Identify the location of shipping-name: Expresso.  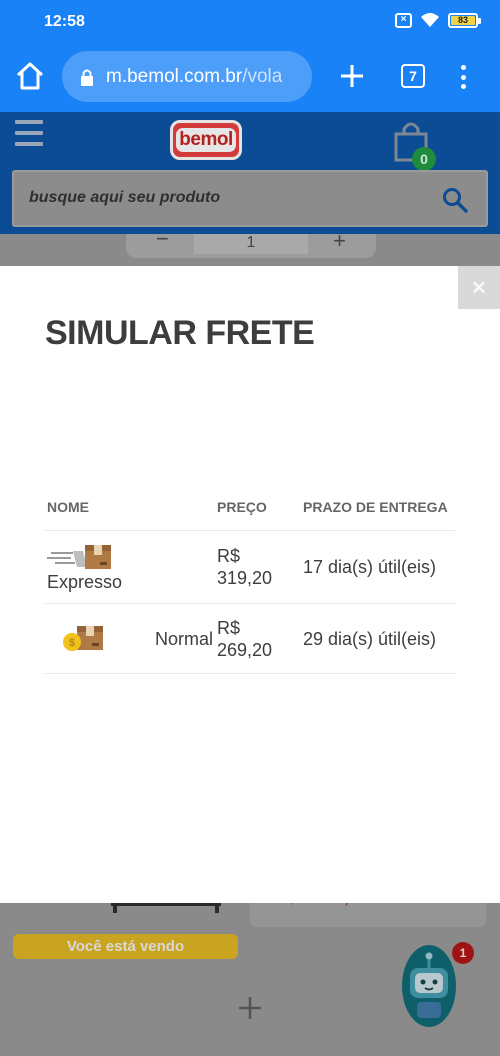
(85, 582).